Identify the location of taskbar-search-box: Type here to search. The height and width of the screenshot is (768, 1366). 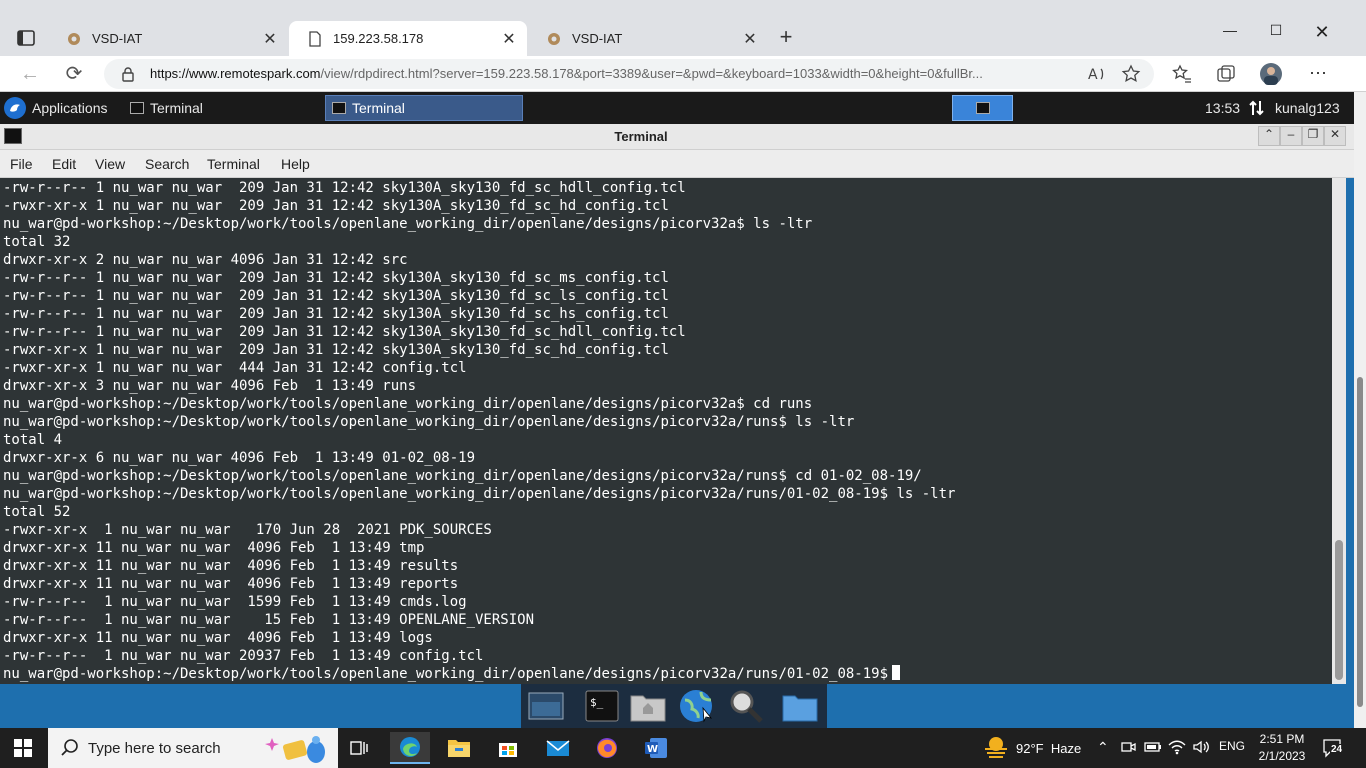
(193, 748).